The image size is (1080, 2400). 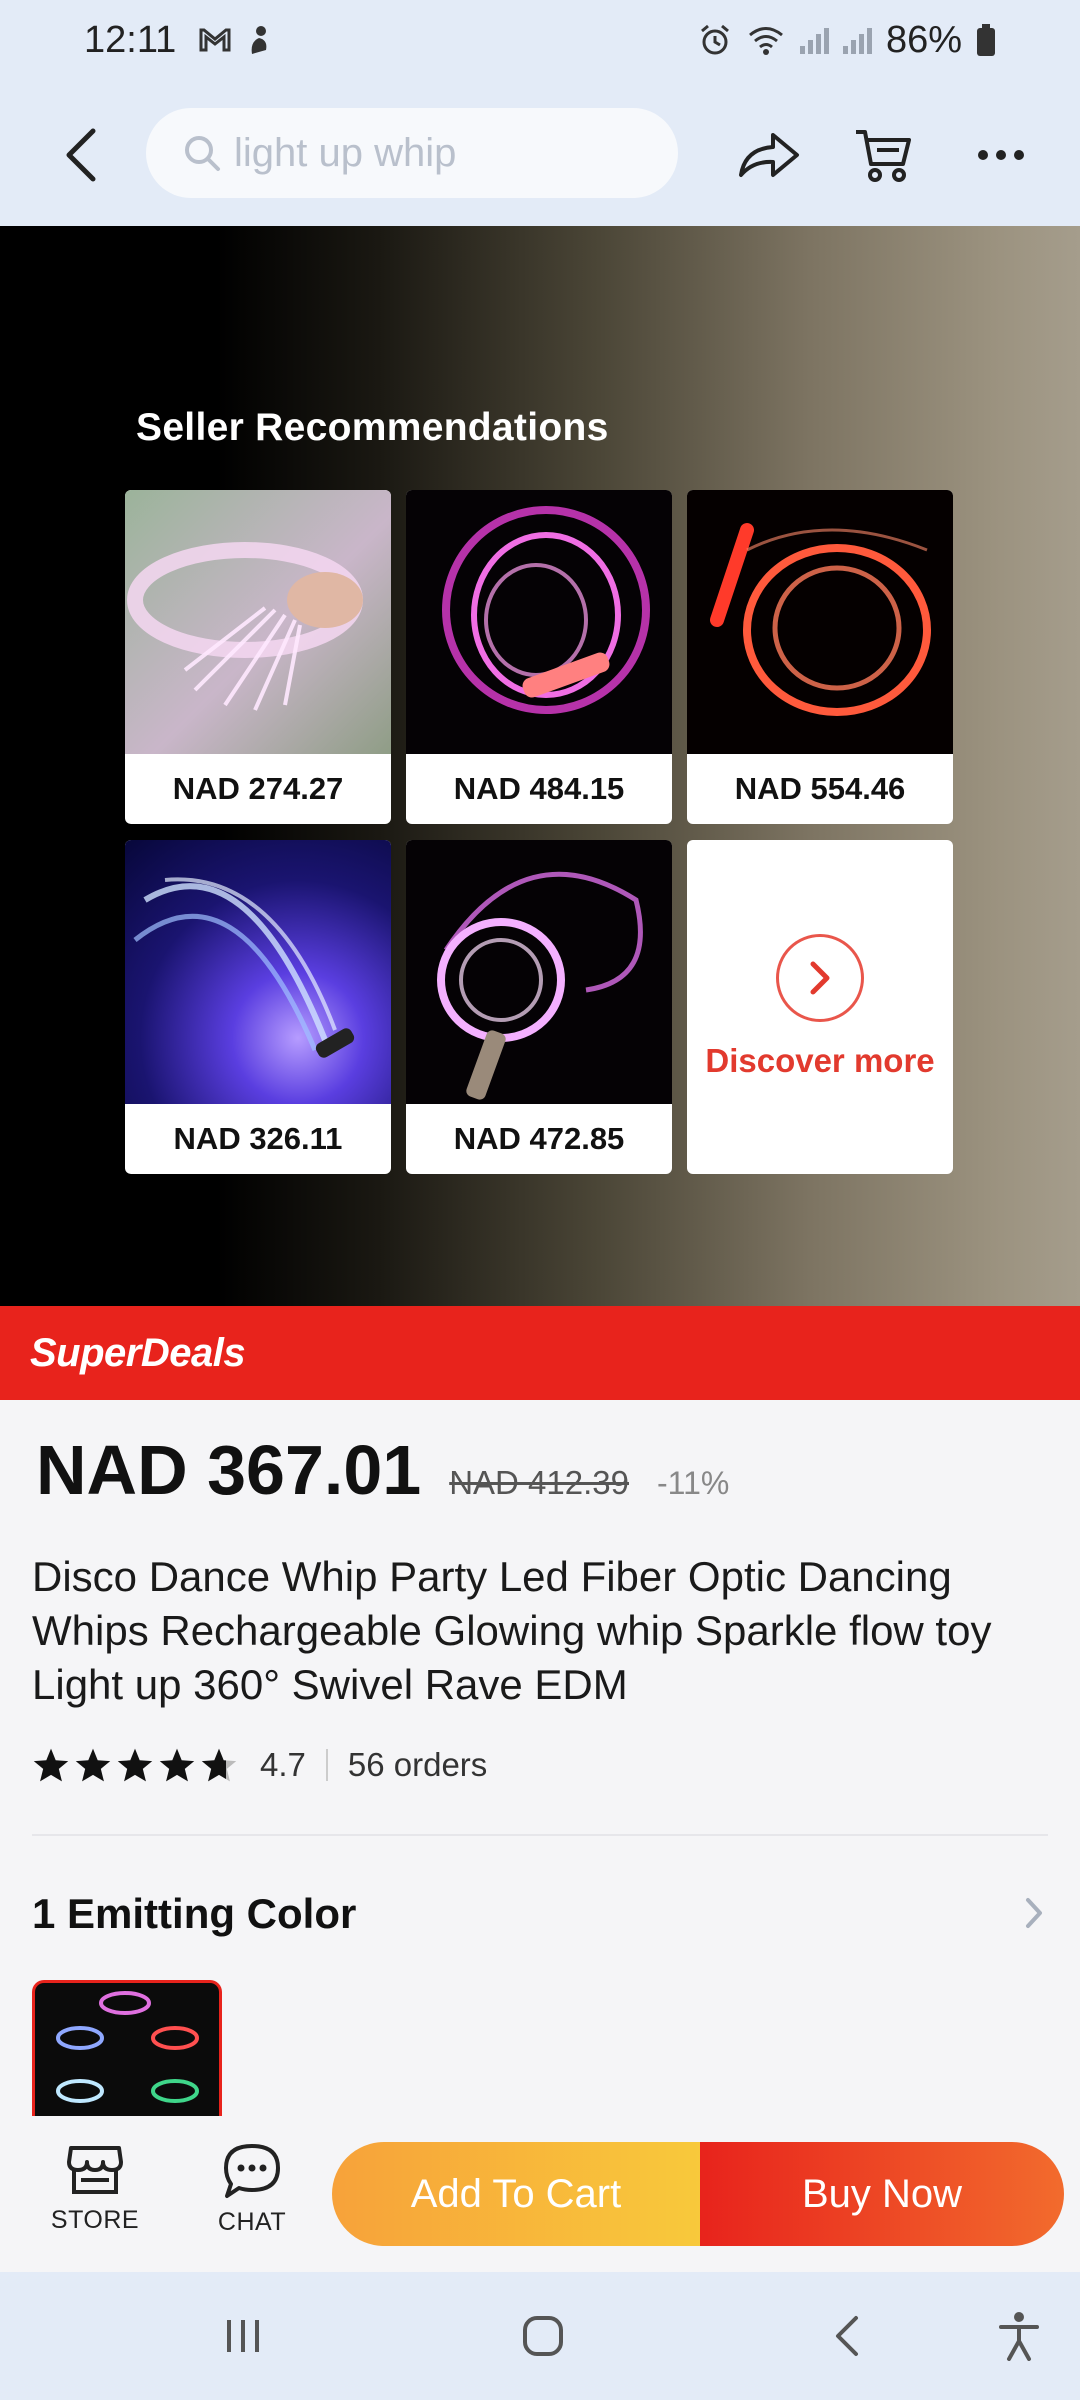 I want to click on recommendation-price: NAD 274.27, so click(x=258, y=788).